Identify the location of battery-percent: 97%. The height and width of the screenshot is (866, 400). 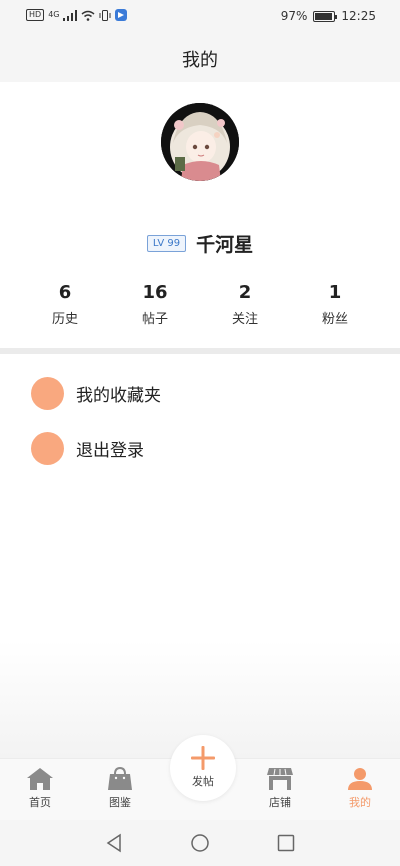
(294, 16).